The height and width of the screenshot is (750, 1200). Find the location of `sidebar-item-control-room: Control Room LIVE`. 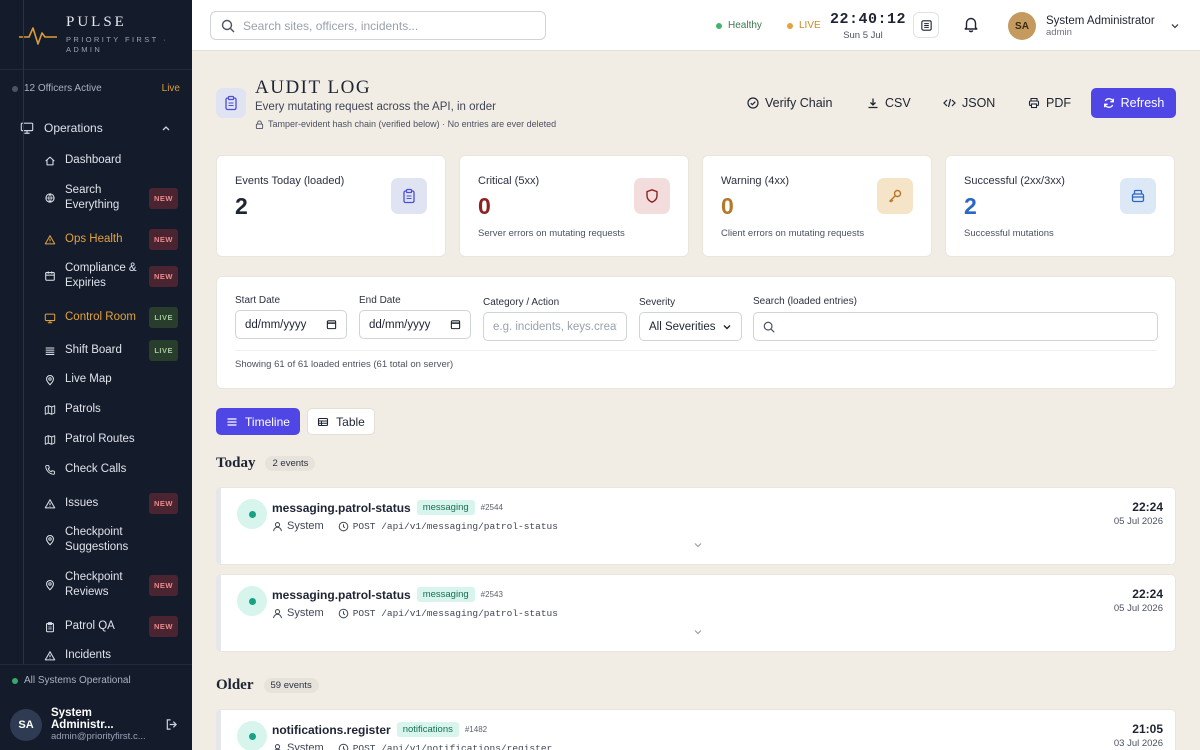

sidebar-item-control-room: Control Room LIVE is located at coordinates (111, 317).